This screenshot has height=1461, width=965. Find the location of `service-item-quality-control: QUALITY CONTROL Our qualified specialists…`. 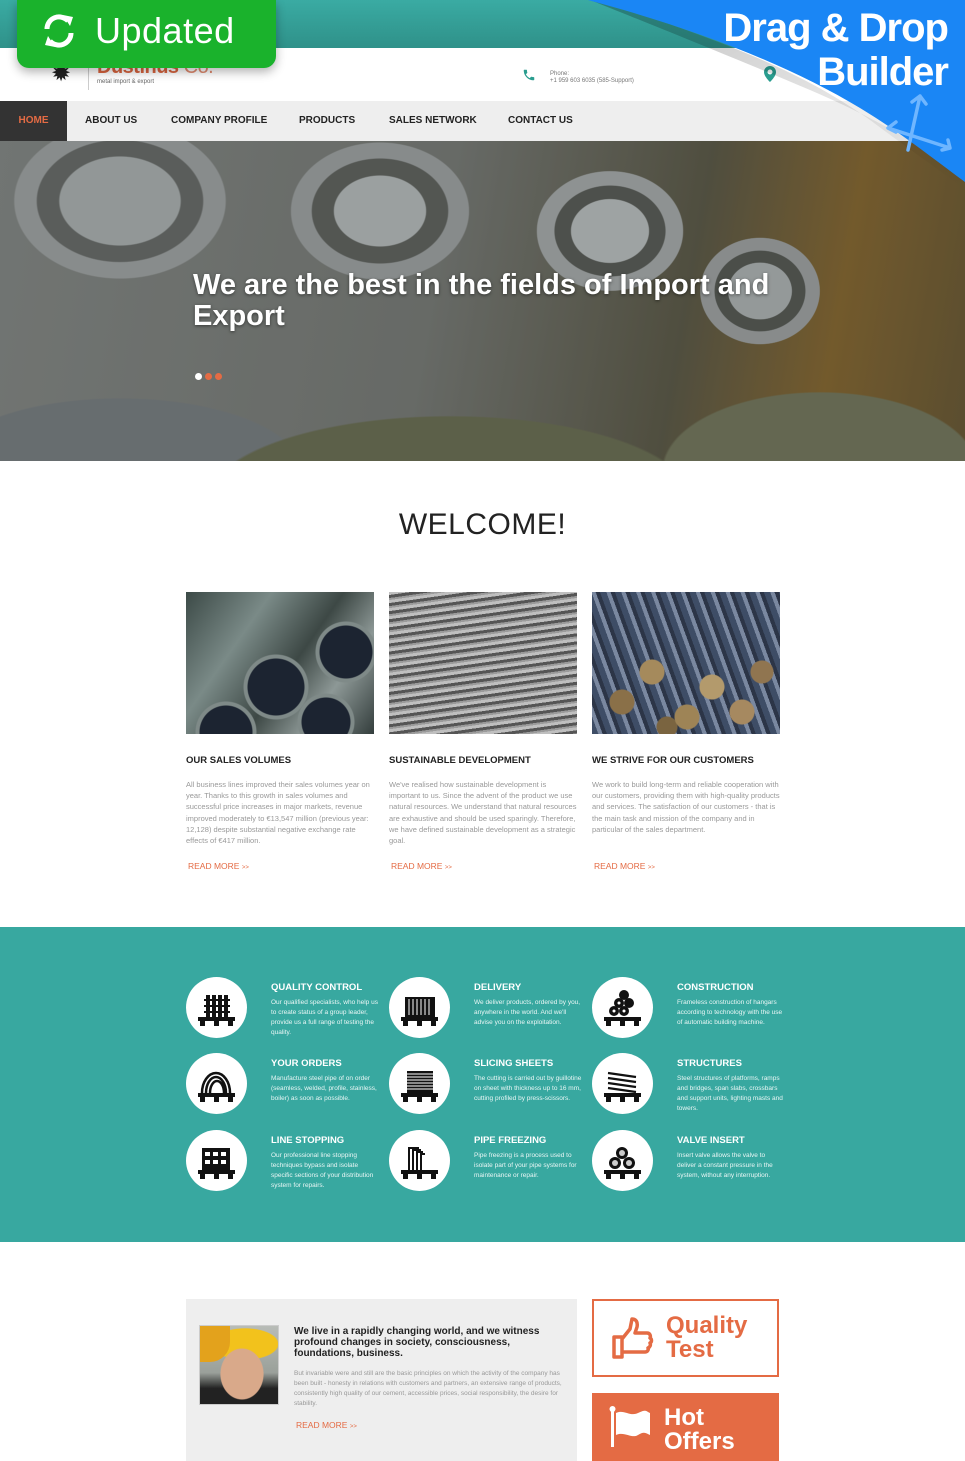

service-item-quality-control: QUALITY CONTROL Our qualified specialists… is located at coordinates (286, 1008).